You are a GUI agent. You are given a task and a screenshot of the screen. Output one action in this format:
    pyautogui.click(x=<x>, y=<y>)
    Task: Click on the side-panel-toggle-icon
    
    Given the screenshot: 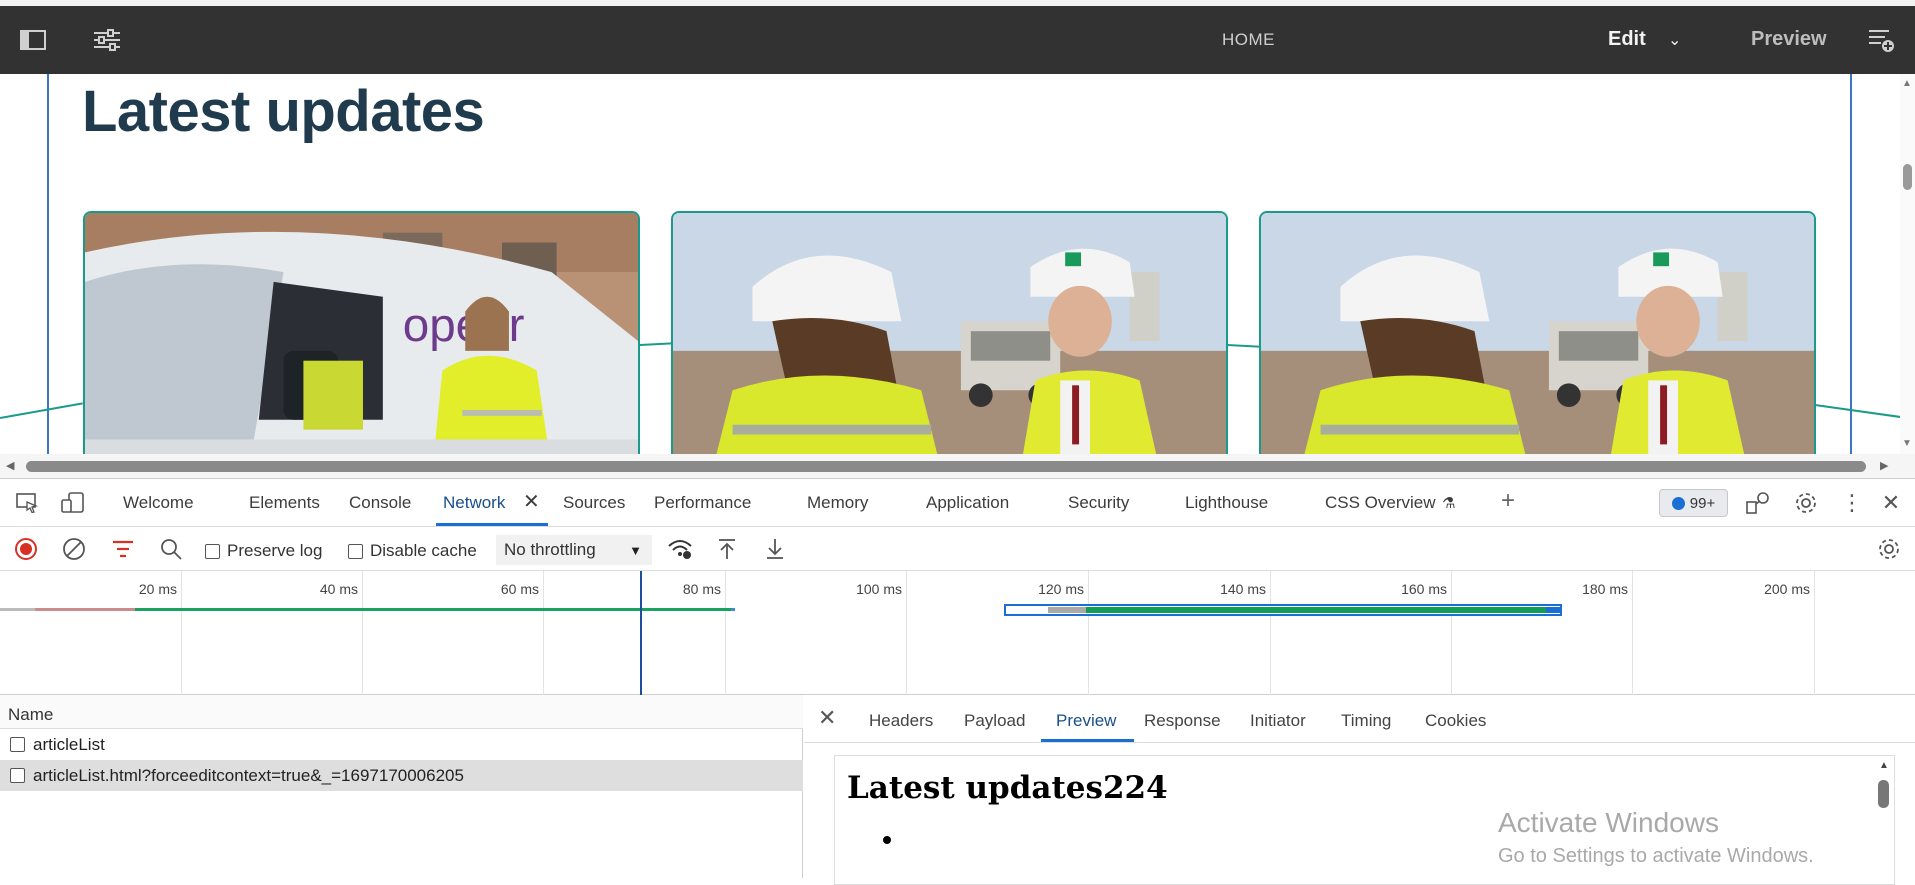 What is the action you would take?
    pyautogui.click(x=33, y=40)
    